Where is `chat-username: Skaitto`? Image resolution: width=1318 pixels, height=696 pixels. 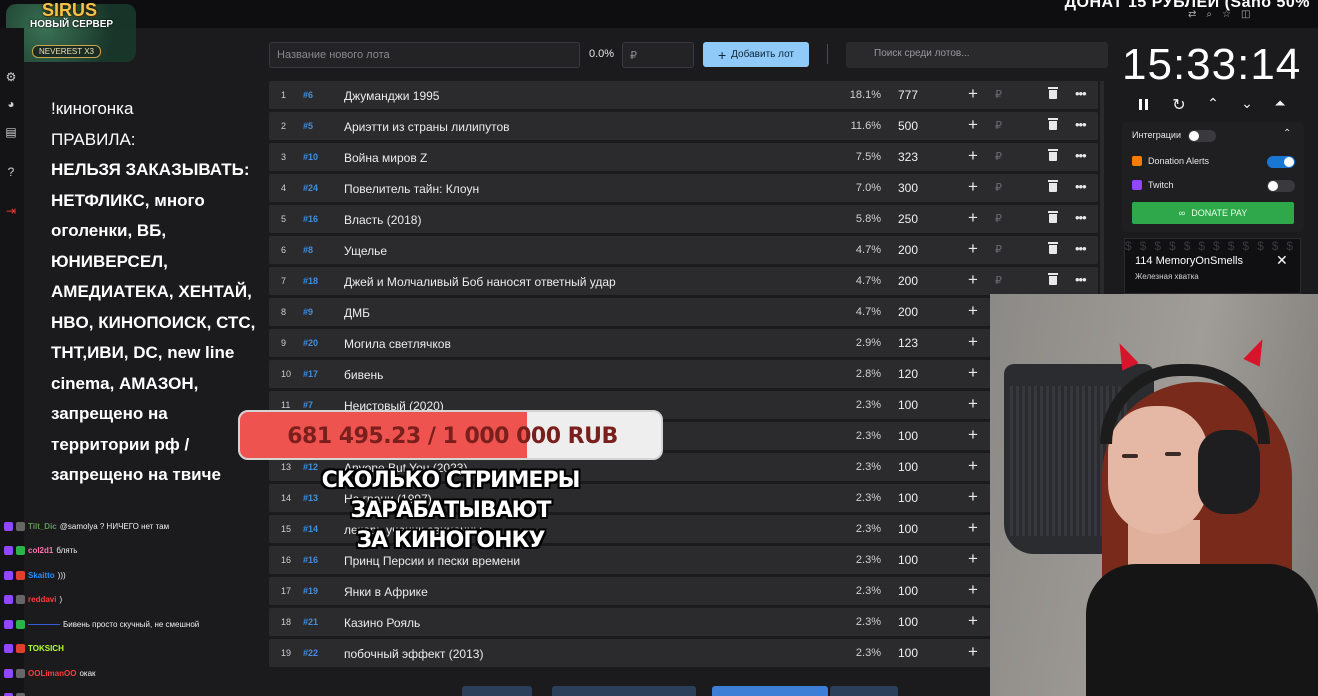
chat-username: Skaitto is located at coordinates (41, 575).